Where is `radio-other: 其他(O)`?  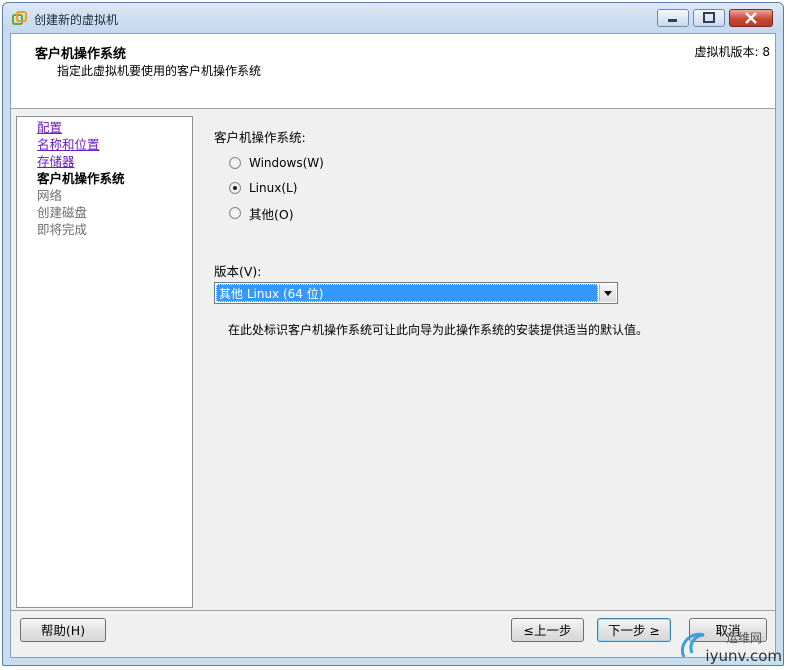 radio-other: 其他(O) is located at coordinates (261, 213).